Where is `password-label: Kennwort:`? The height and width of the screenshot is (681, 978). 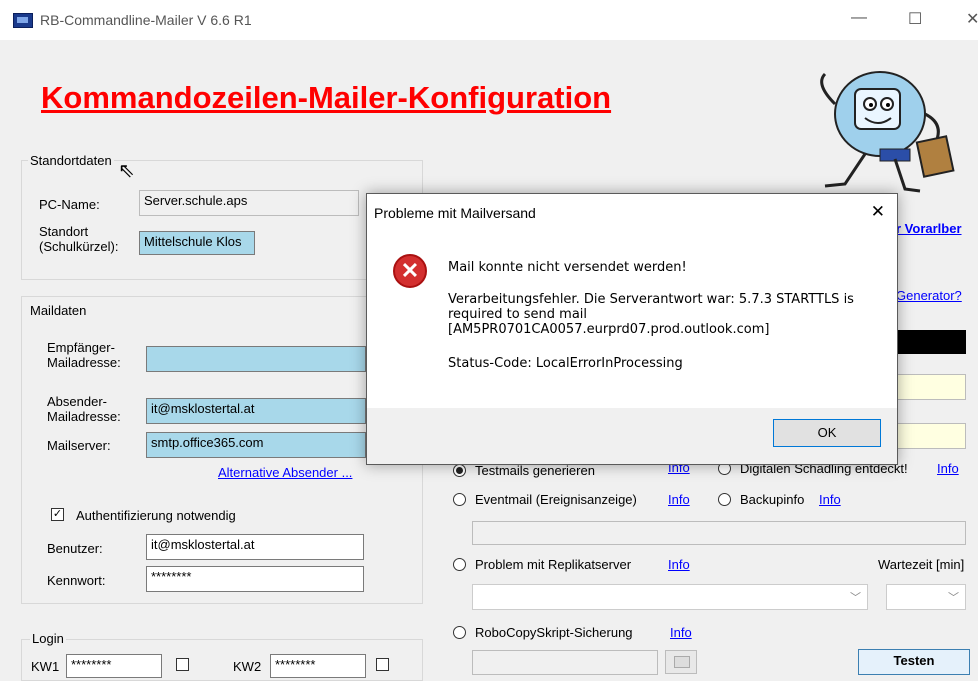
password-label: Kennwort: is located at coordinates (76, 580).